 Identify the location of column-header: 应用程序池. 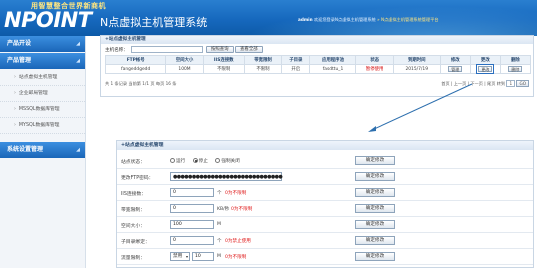
(333, 60).